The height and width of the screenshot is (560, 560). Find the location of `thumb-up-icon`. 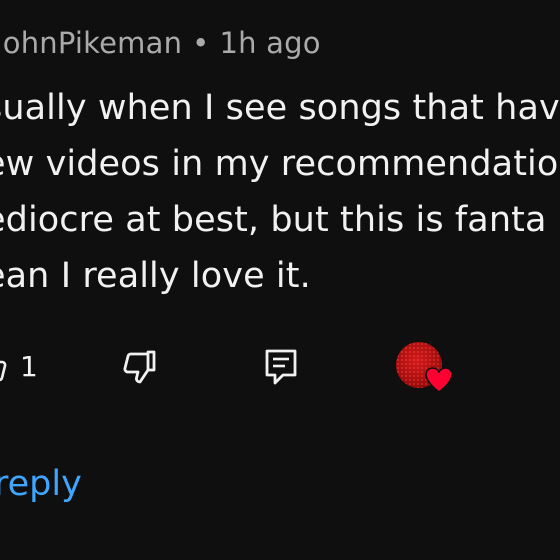

thumb-up-icon is located at coordinates (5, 366).